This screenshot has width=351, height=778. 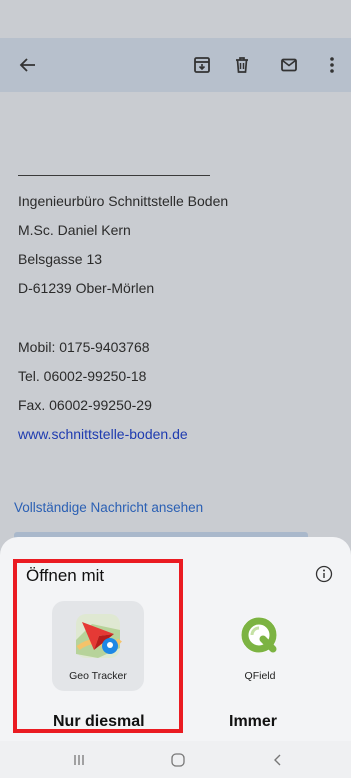 What do you see at coordinates (253, 722) in the screenshot?
I see `always-button: Immer` at bounding box center [253, 722].